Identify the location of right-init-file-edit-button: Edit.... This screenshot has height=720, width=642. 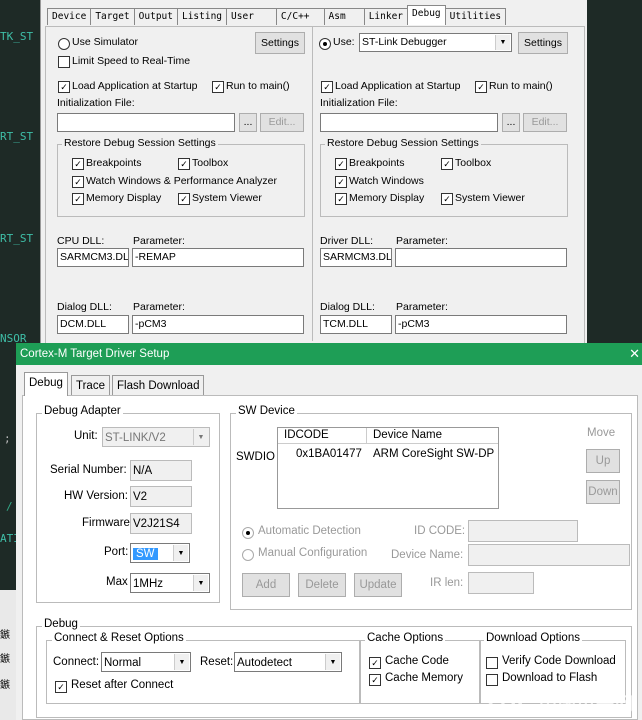
(545, 122).